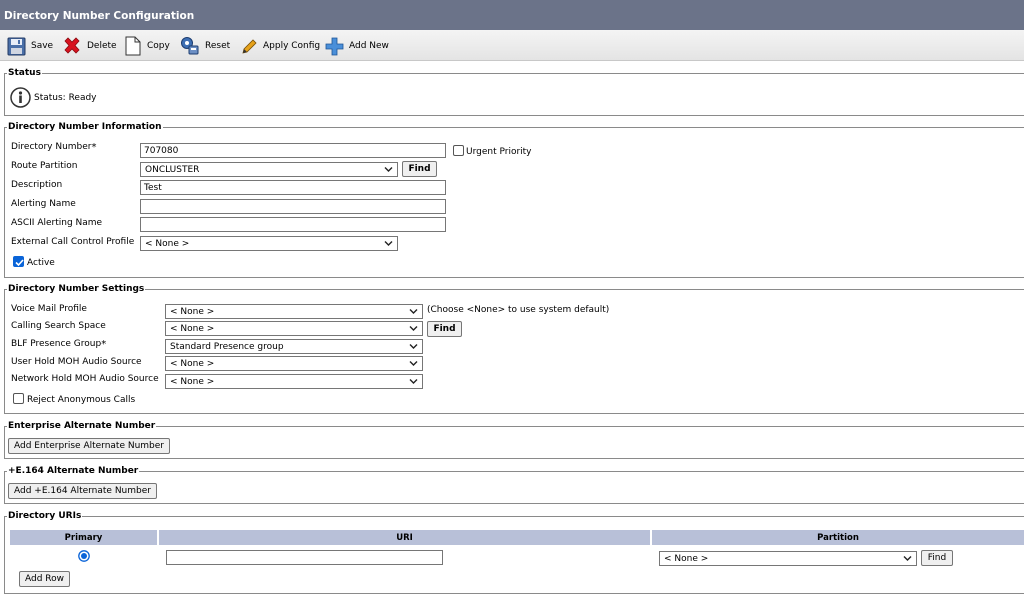 This screenshot has height=597, width=1024. Describe the element at coordinates (18, 398) in the screenshot. I see `reject-anonymous-checkbox` at that location.